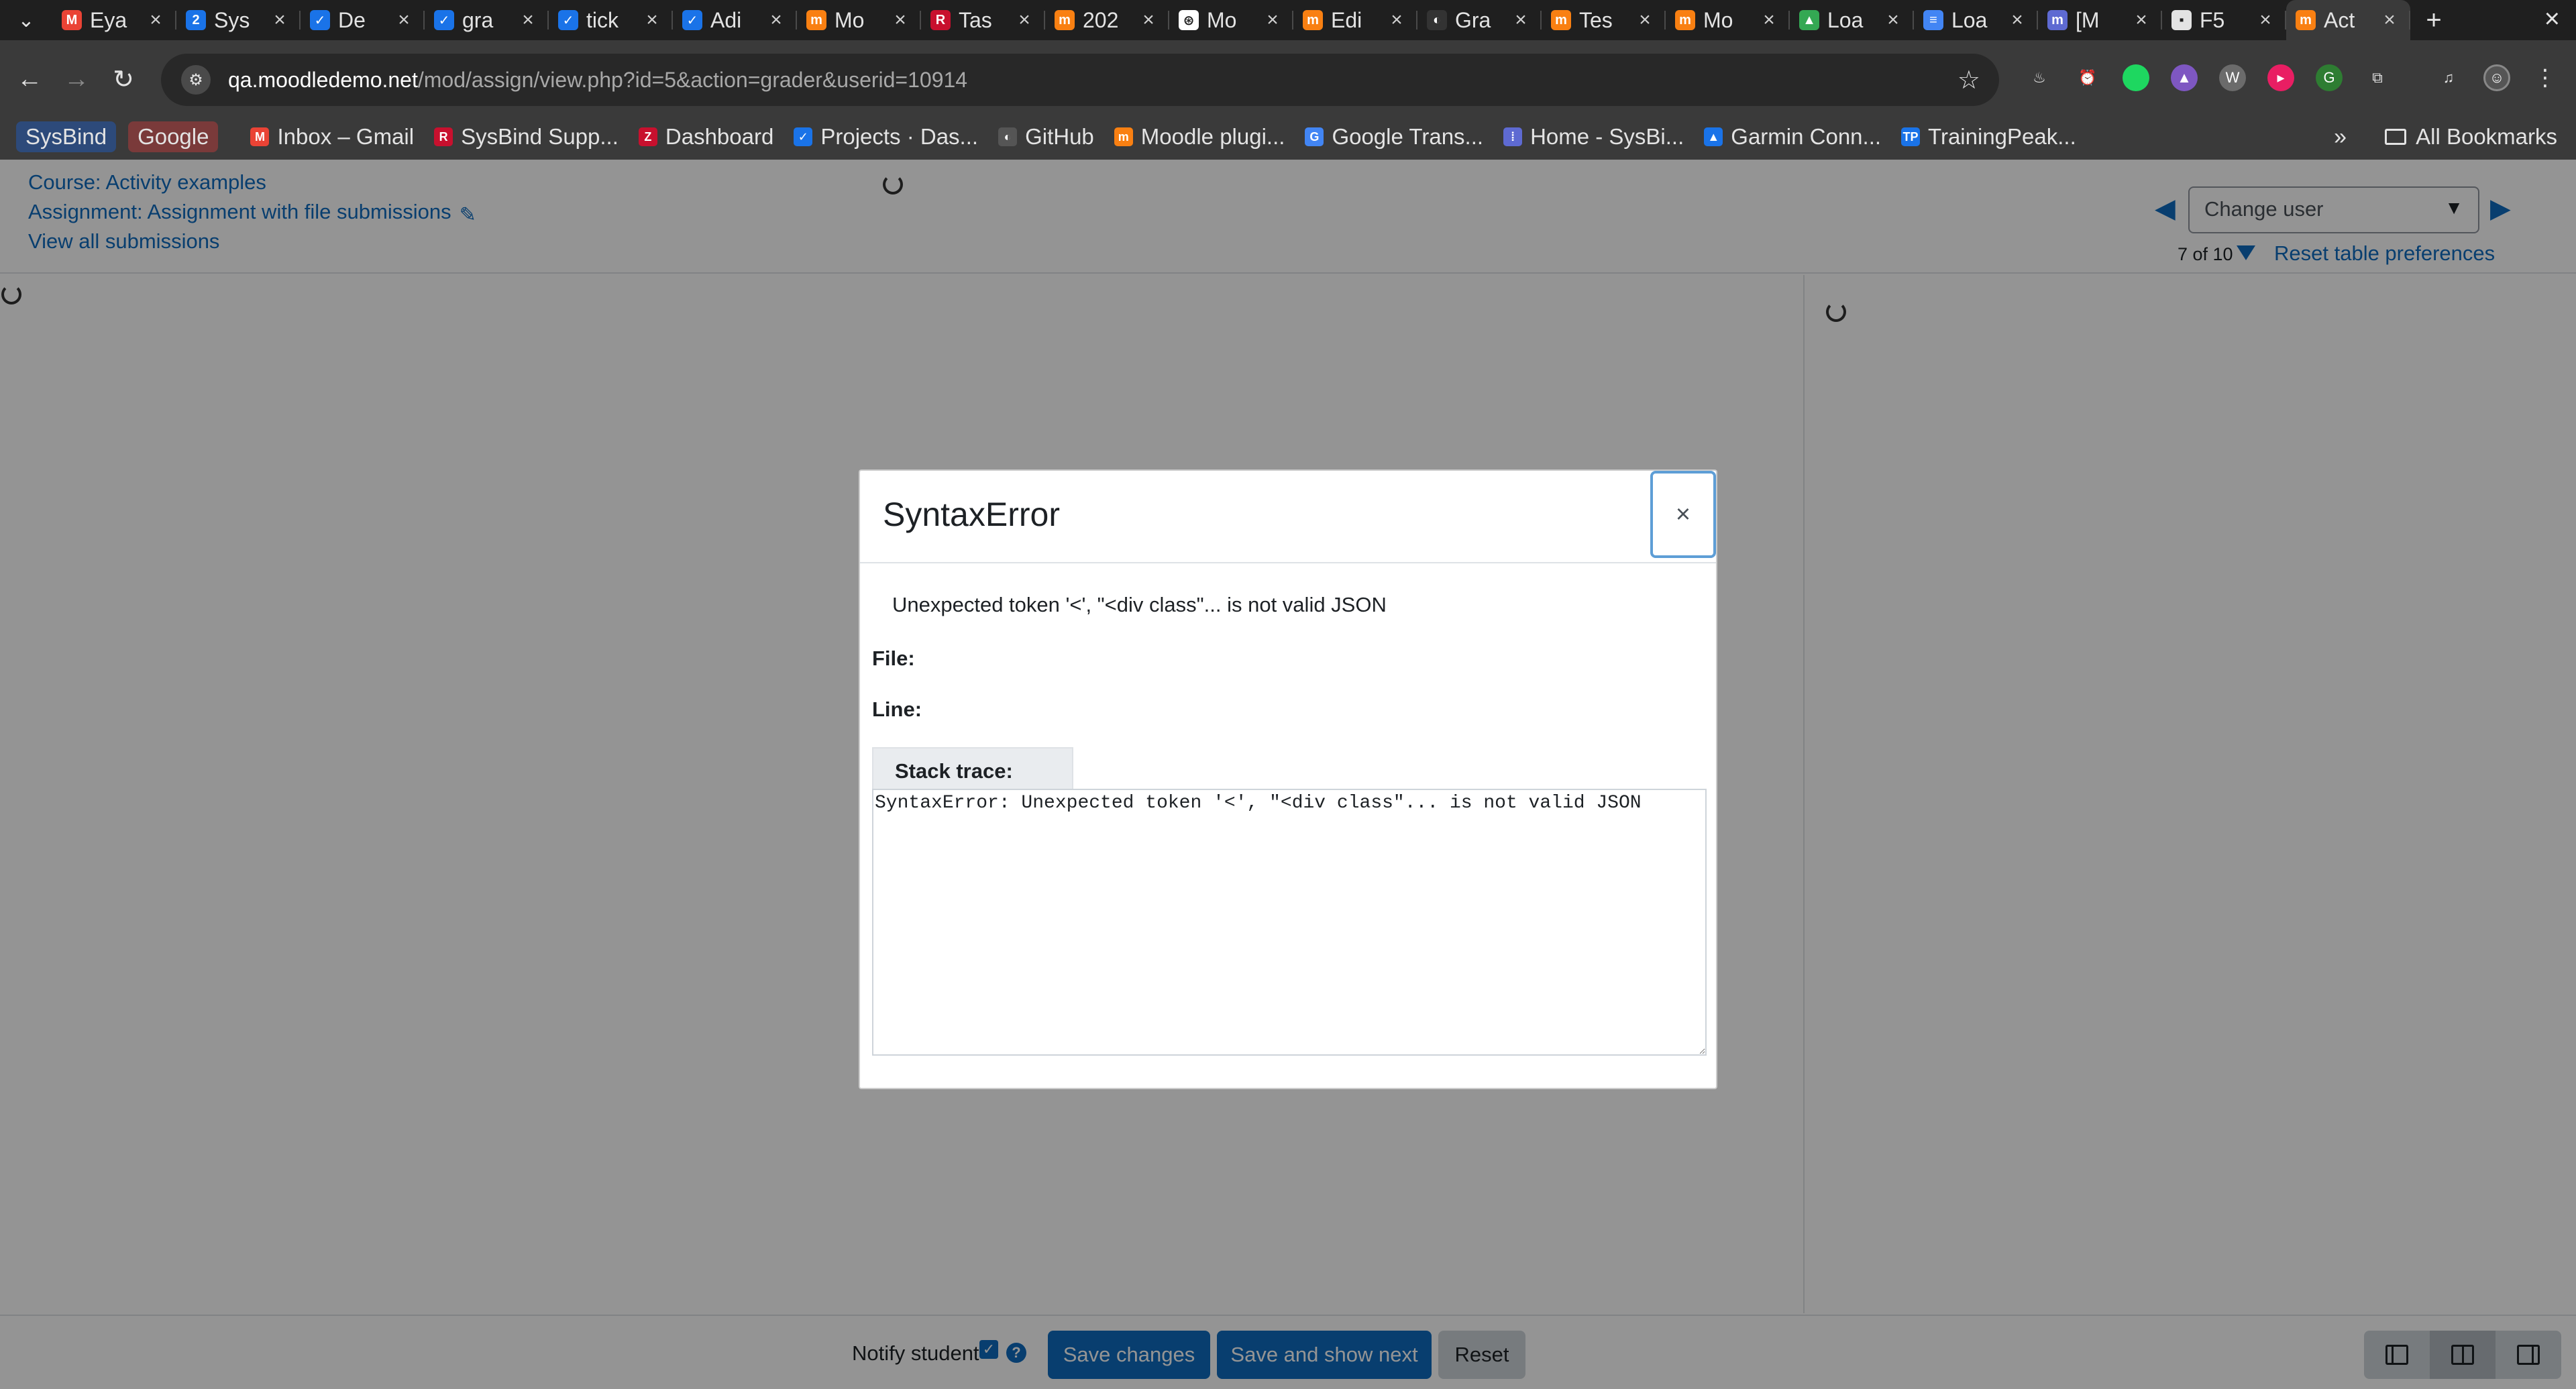 The height and width of the screenshot is (1389, 2576). Describe the element at coordinates (1713, 137) in the screenshot. I see `garmin-icon: ▲` at that location.